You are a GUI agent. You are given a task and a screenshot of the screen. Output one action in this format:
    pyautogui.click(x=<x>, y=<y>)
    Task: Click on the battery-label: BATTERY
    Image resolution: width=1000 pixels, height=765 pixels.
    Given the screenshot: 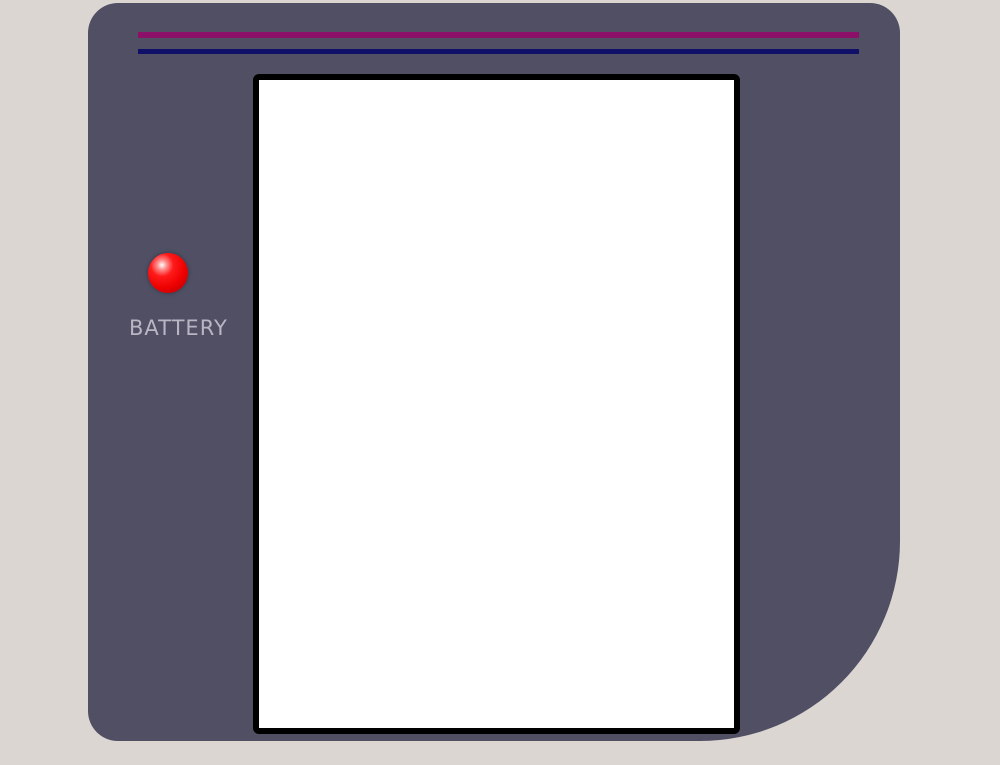 What is the action you would take?
    pyautogui.click(x=178, y=328)
    